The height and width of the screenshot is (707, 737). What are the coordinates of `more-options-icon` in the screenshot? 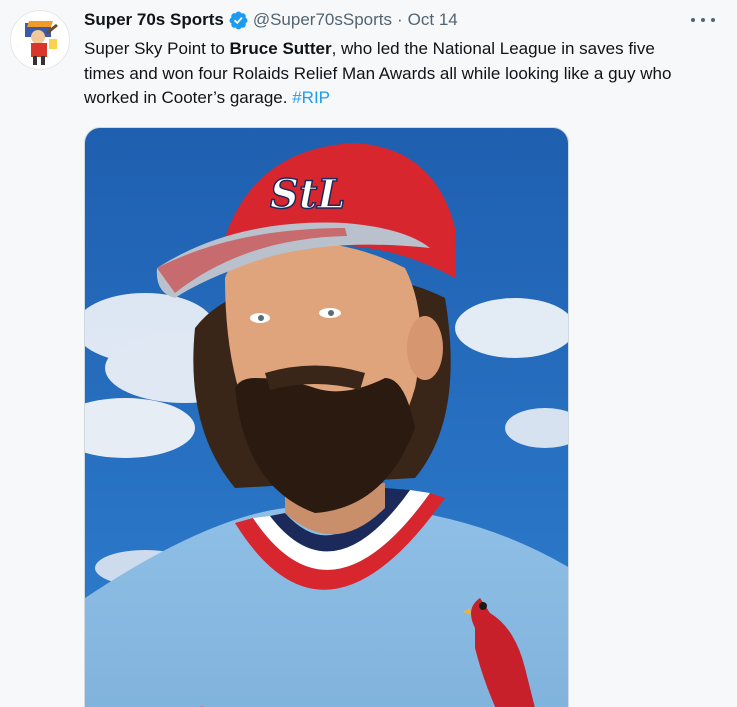 It's located at (703, 20).